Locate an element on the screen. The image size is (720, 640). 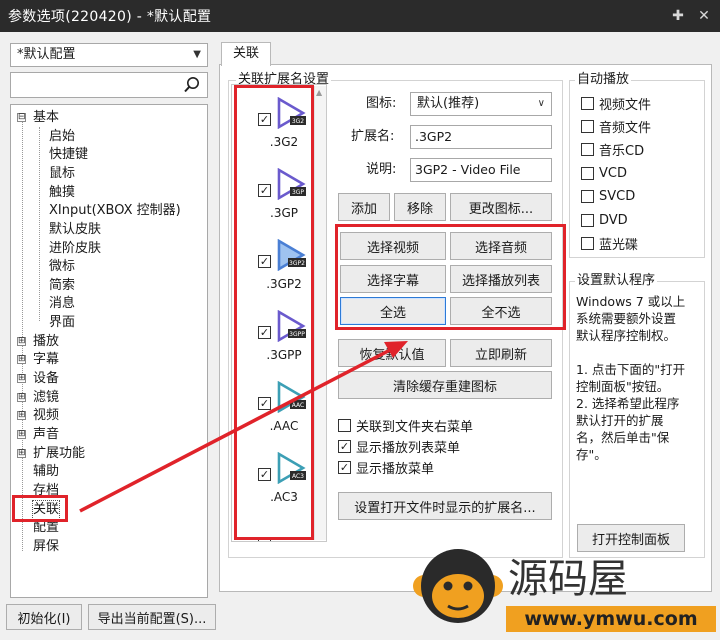
watermark: 源码屋 www.ymwu.com is located at coordinates (565, 586).